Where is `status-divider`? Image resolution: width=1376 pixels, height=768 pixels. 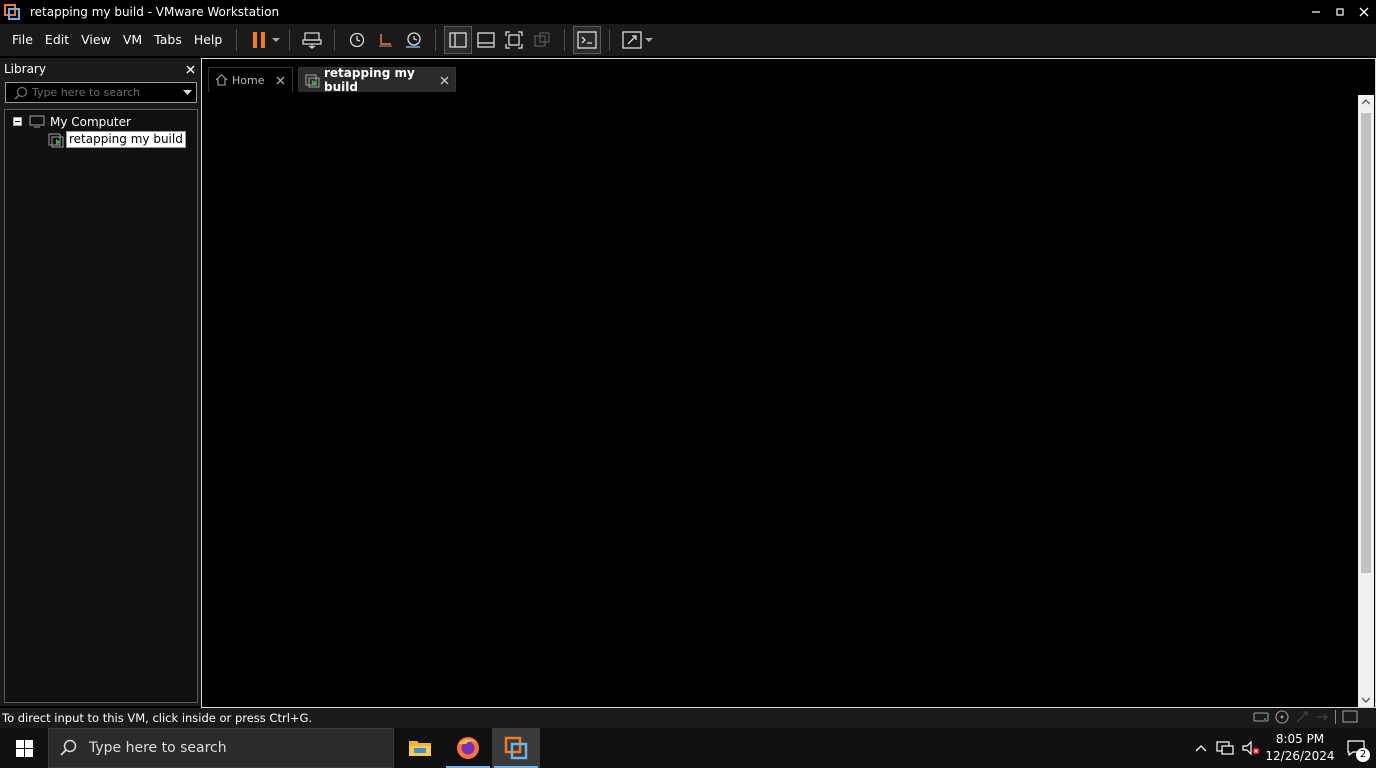
status-divider is located at coordinates (1335, 717).